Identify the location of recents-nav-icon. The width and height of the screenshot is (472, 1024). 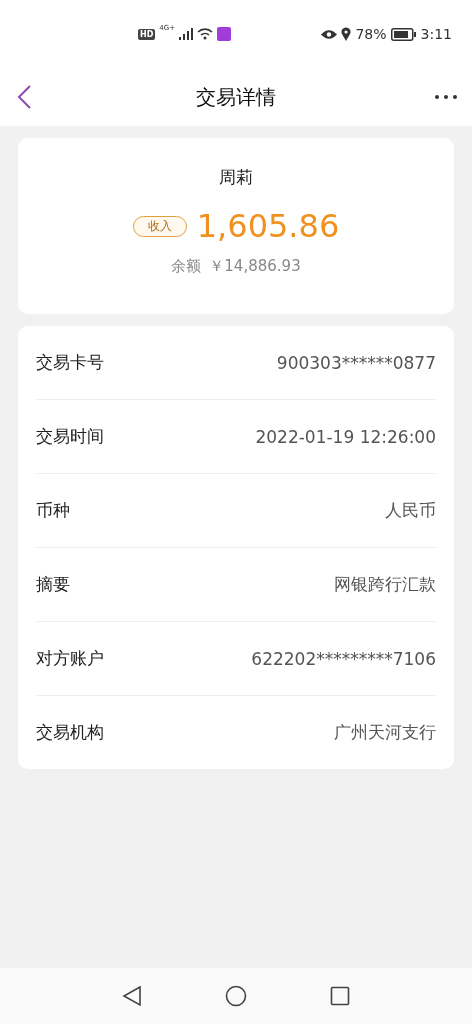
(340, 996).